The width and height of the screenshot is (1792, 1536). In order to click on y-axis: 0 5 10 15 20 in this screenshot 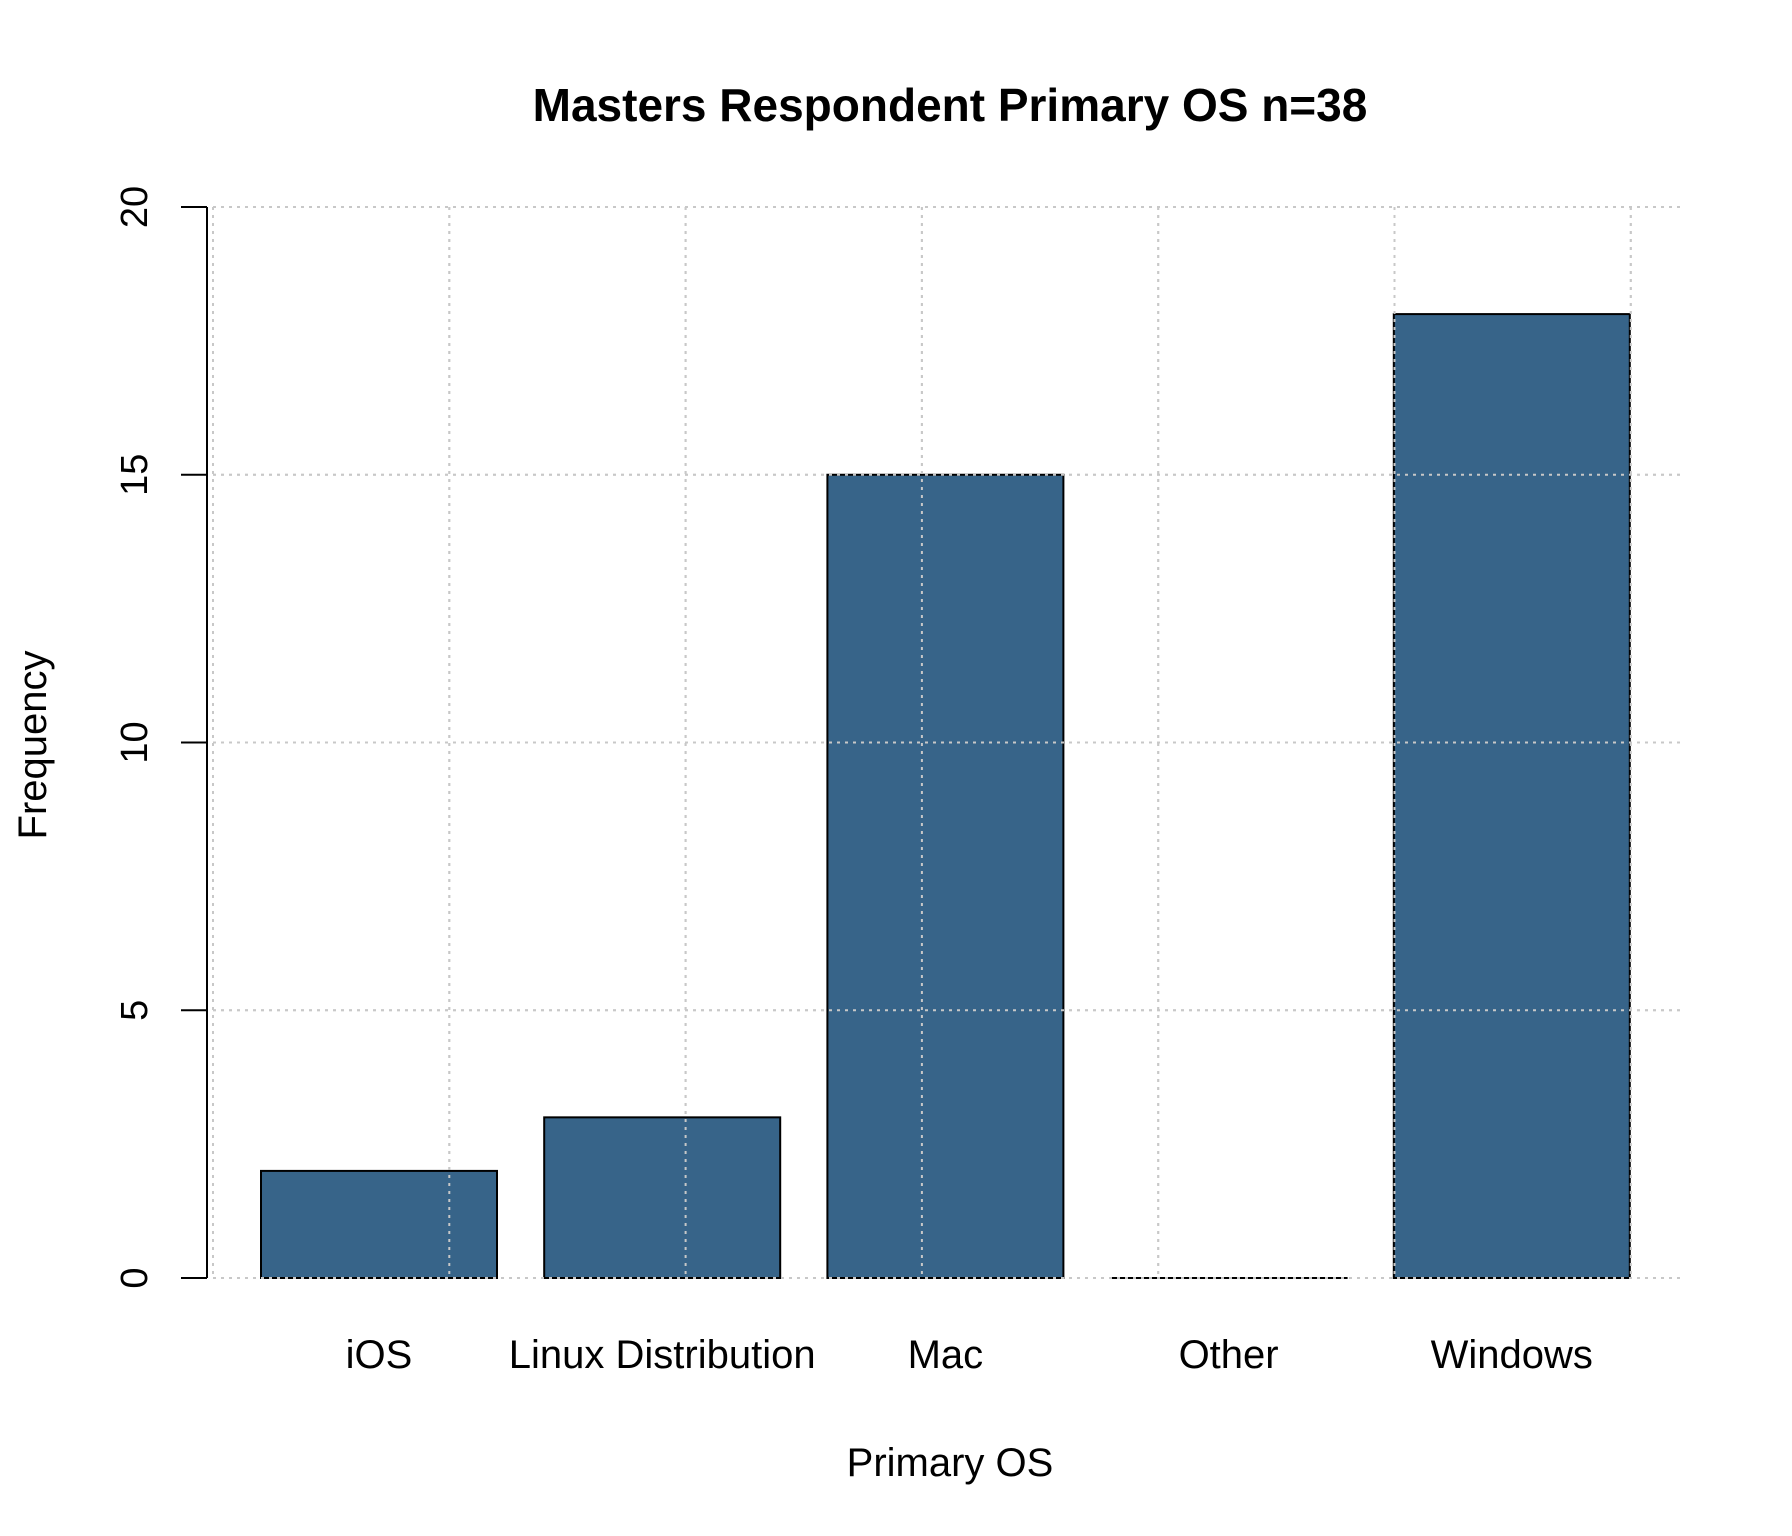, I will do `click(161, 737)`.